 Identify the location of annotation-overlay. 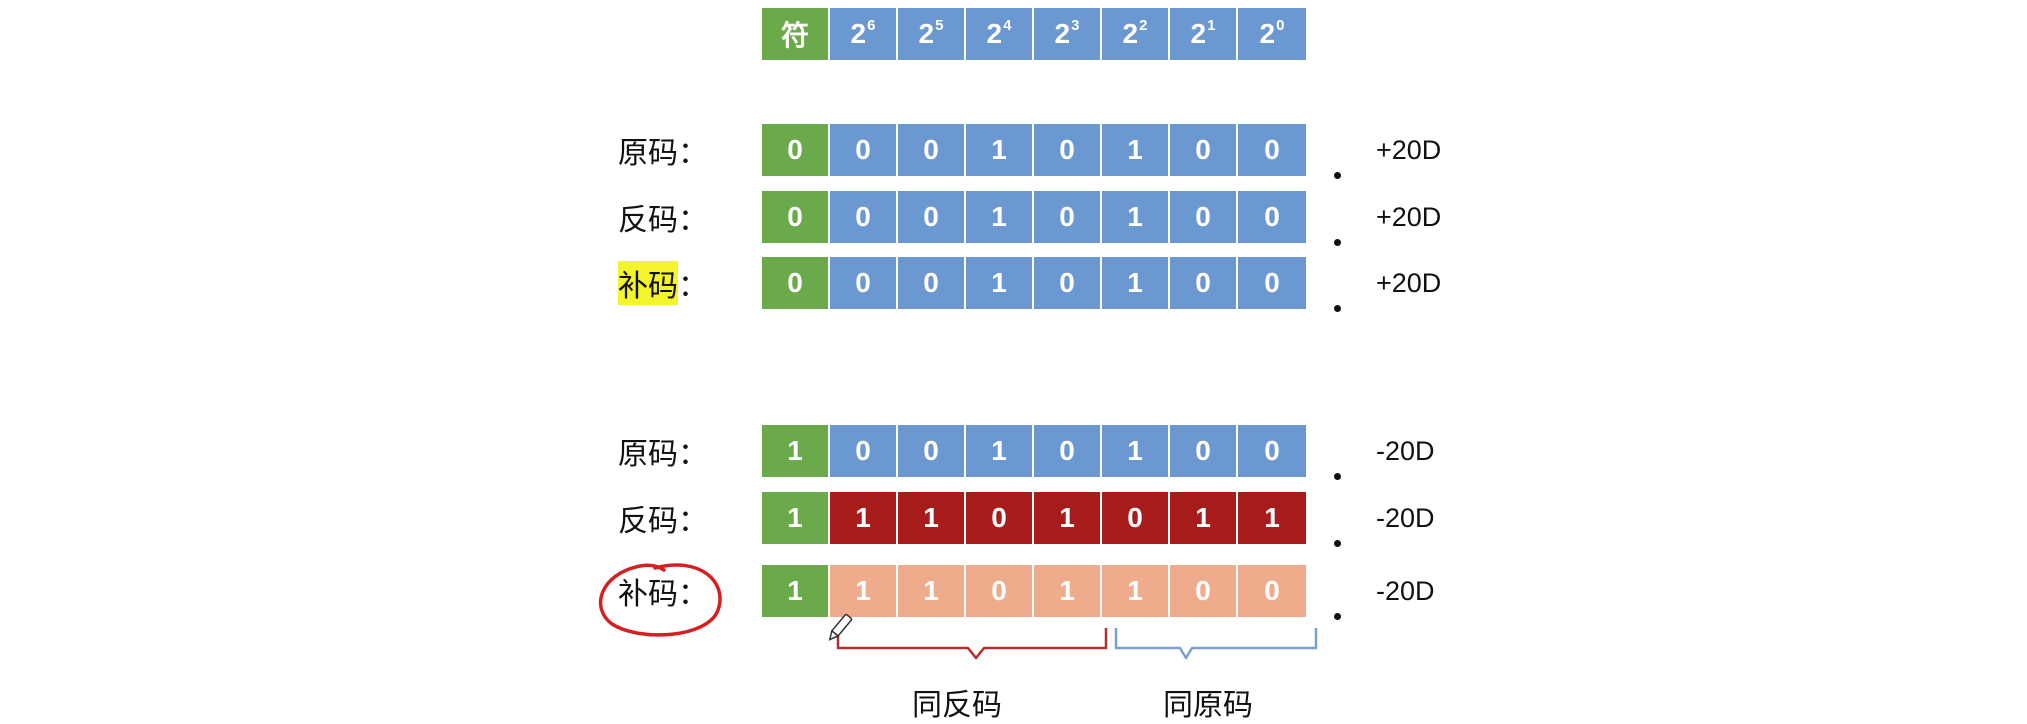
(958, 611).